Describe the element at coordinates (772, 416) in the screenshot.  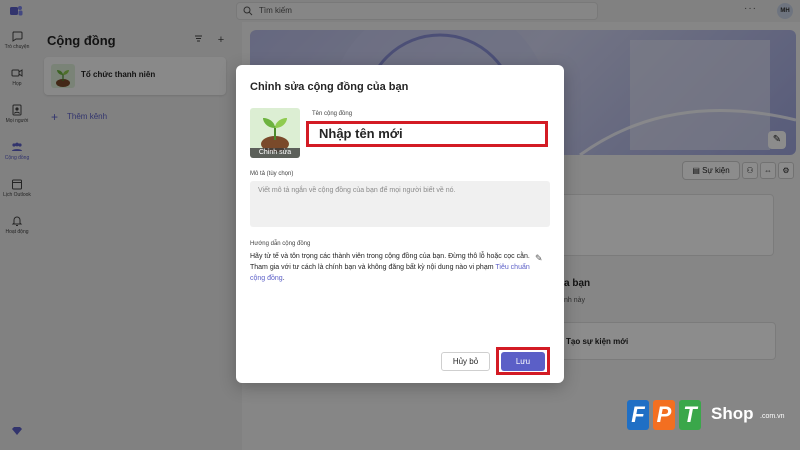
I see `fpt-domain-text: .com.vn` at that location.